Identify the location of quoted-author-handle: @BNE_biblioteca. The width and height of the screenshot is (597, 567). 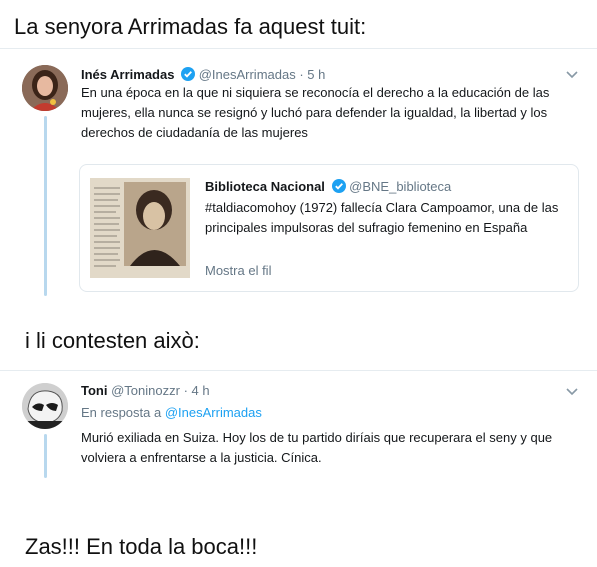
(400, 186).